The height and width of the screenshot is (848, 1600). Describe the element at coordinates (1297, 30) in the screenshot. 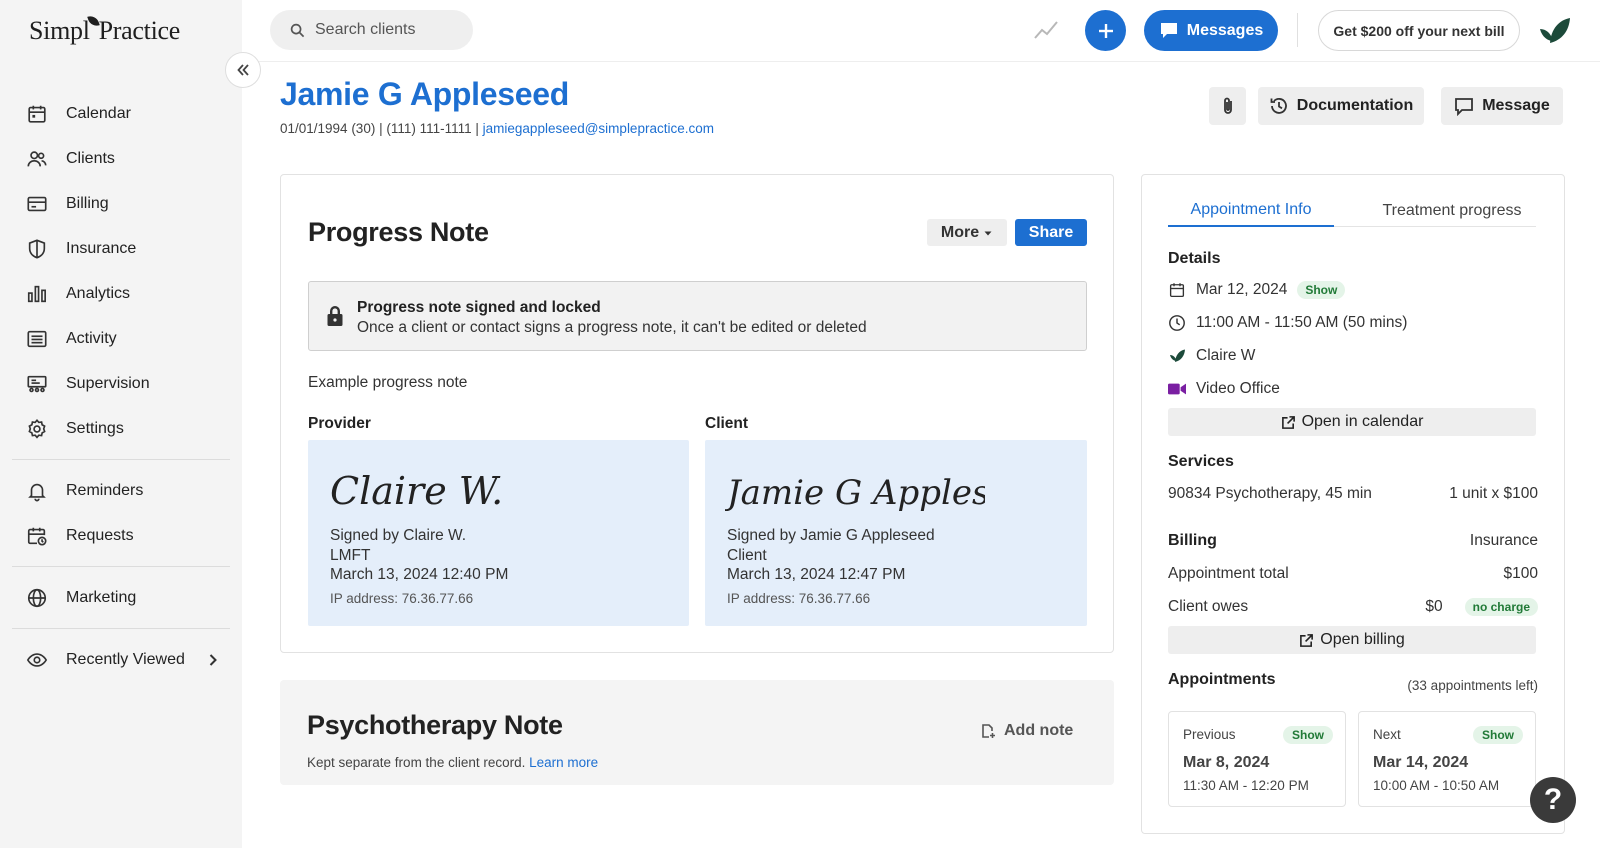

I see `topbar-divider` at that location.